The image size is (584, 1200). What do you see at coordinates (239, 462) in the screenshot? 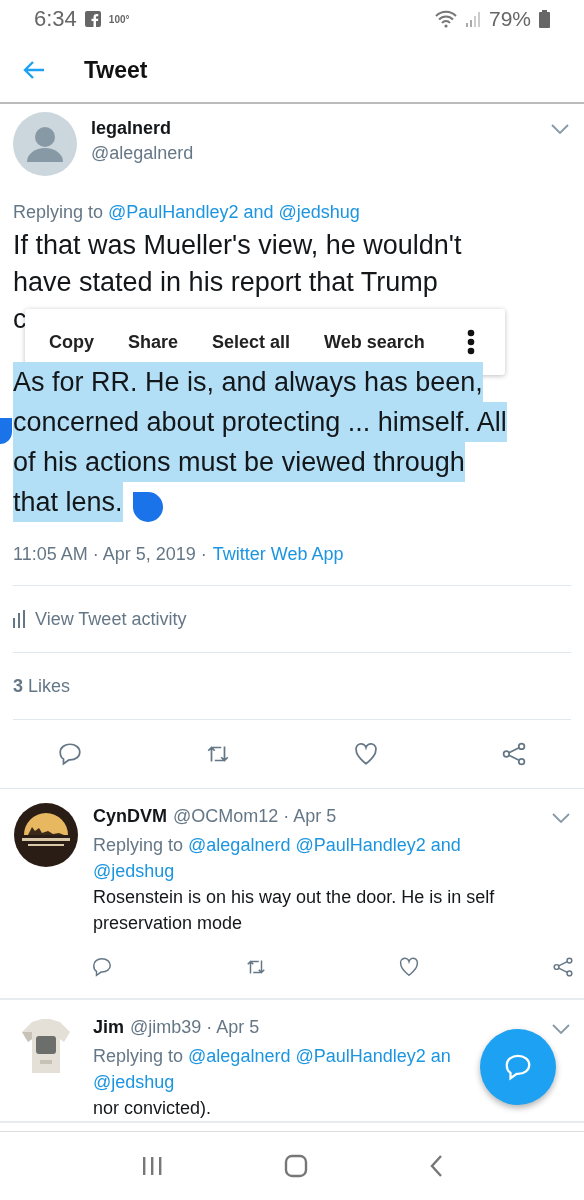
I see `selected-text: of his actions must be viewed through` at bounding box center [239, 462].